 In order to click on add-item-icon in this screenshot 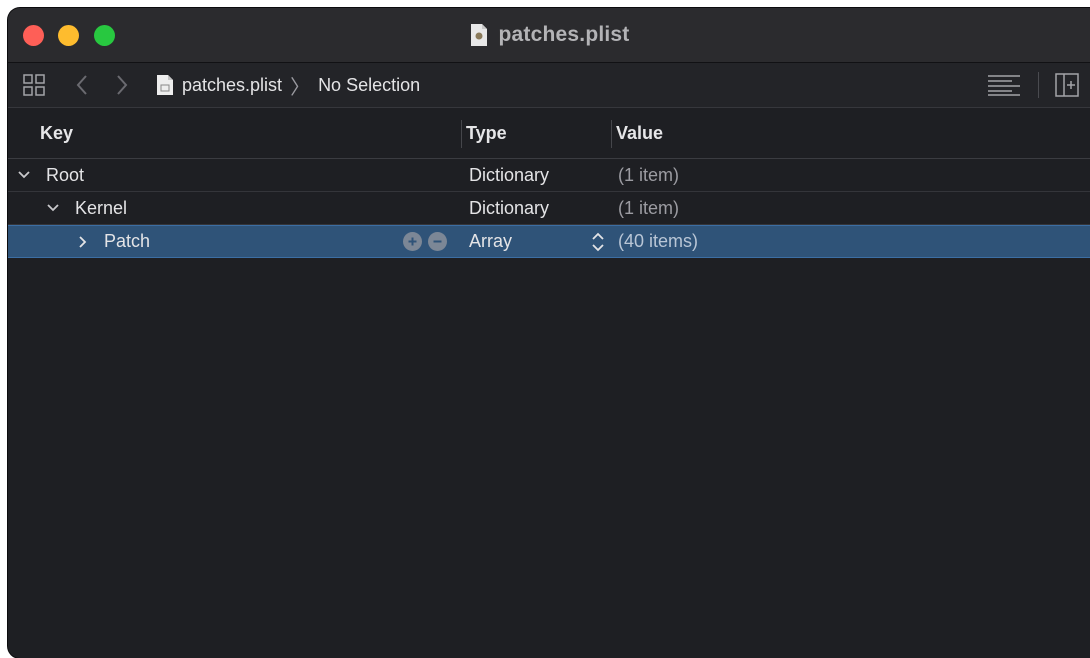, I will do `click(412, 241)`.